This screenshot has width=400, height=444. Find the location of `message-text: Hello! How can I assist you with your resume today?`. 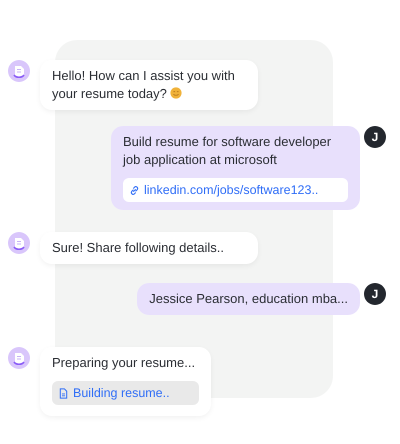

message-text: Hello! How can I assist you with your resume today? is located at coordinates (143, 84).